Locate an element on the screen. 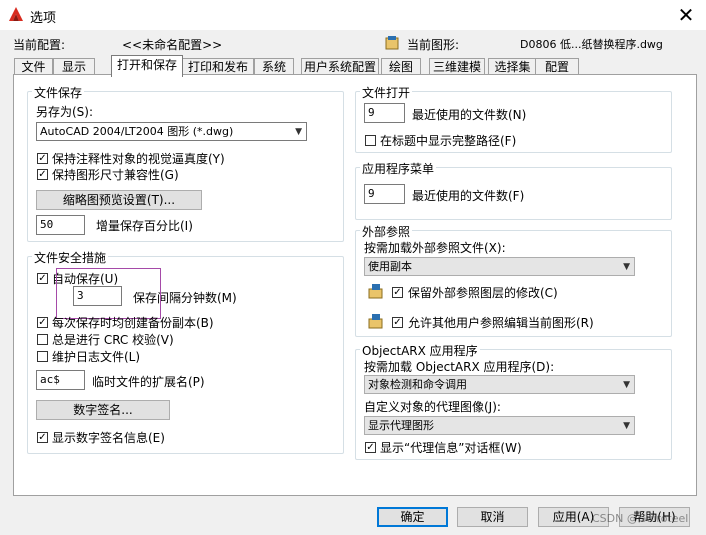 This screenshot has width=706, height=535. autocad-logo-icon is located at coordinates (16, 14).